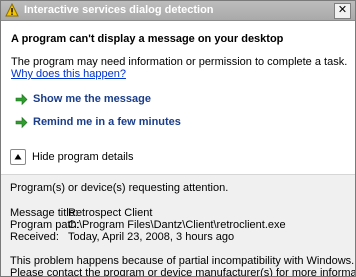 The width and height of the screenshot is (356, 277). I want to click on program-path-label: Program path:, so click(45, 225).